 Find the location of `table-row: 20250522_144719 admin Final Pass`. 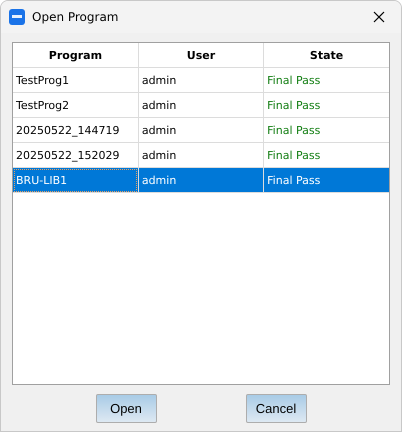

table-row: 20250522_144719 admin Final Pass is located at coordinates (201, 130).